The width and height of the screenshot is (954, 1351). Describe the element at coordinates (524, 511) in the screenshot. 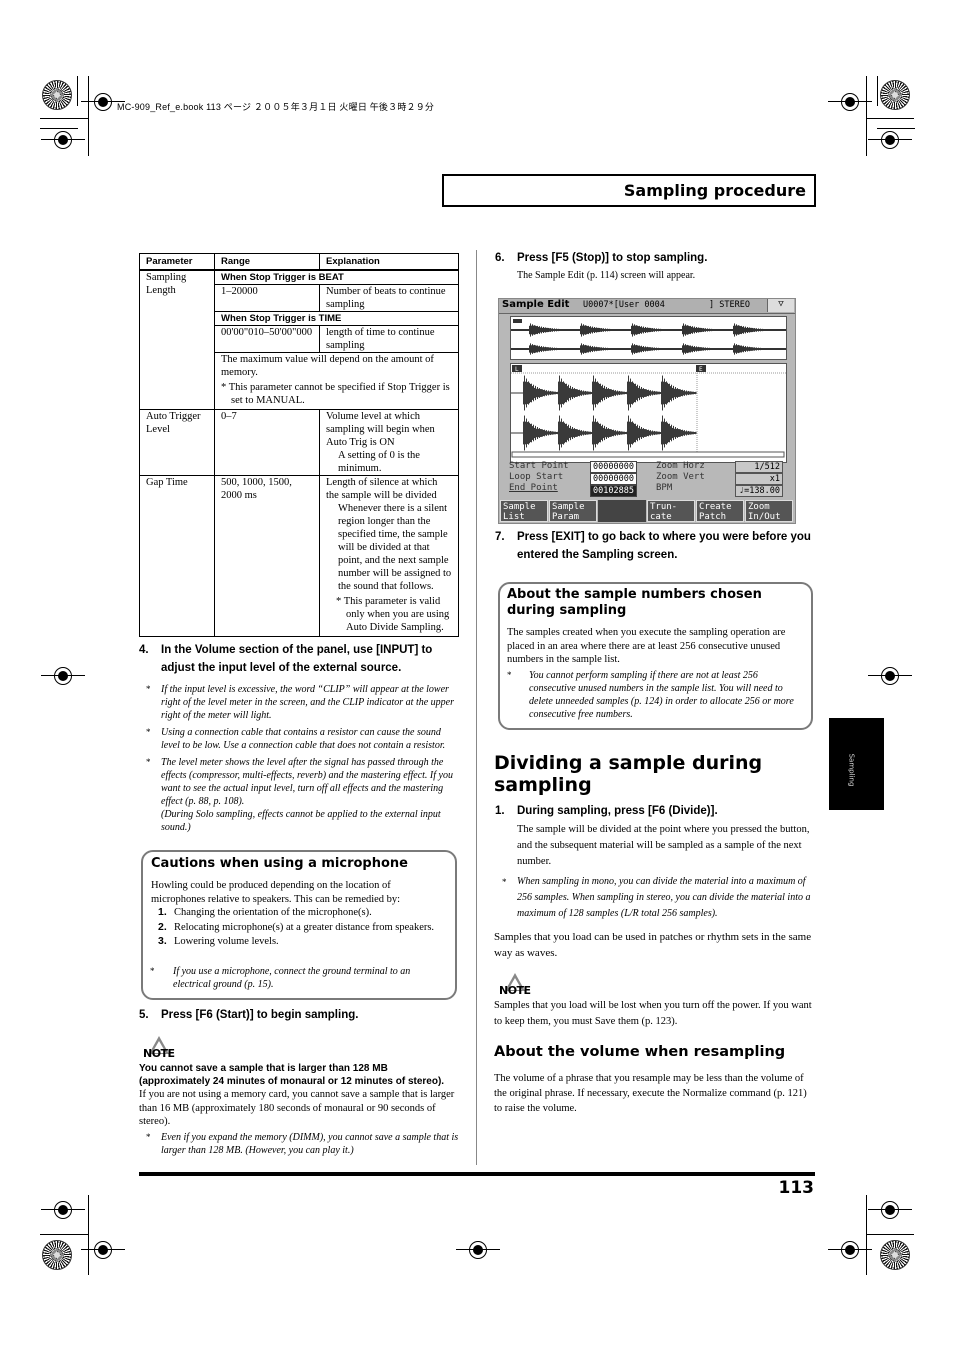

I see `f1-sample-list-button: Sample List` at that location.